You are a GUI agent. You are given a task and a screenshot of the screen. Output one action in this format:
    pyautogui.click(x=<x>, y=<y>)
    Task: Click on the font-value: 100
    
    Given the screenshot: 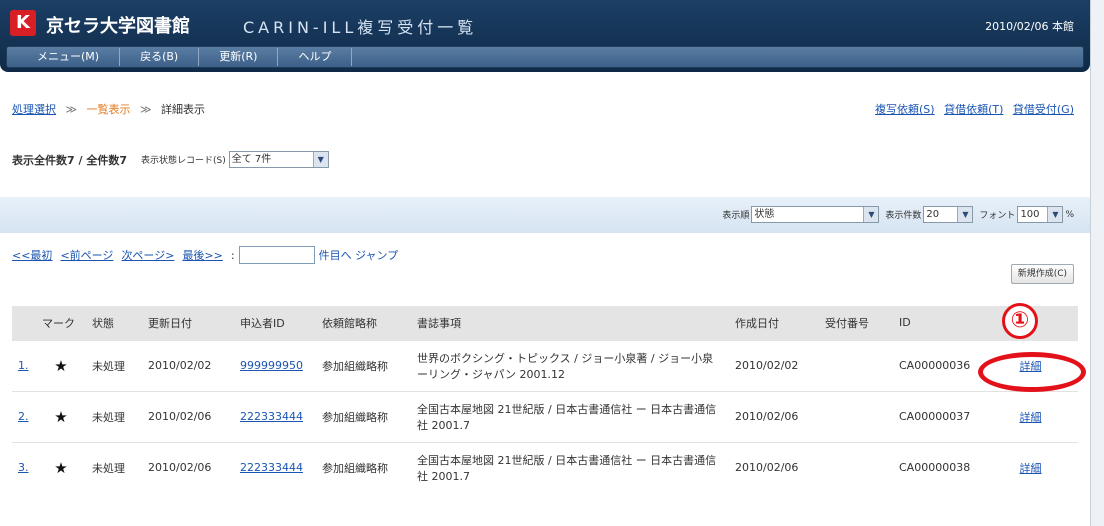 What is the action you would take?
    pyautogui.click(x=1030, y=214)
    